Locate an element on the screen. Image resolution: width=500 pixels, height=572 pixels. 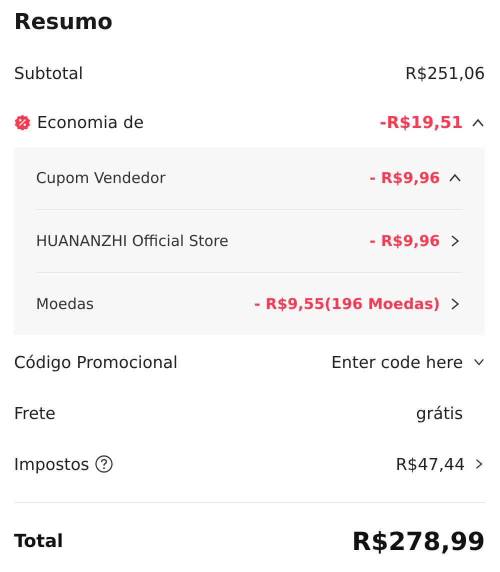
promo-code-label: Código Promocional is located at coordinates (96, 362).